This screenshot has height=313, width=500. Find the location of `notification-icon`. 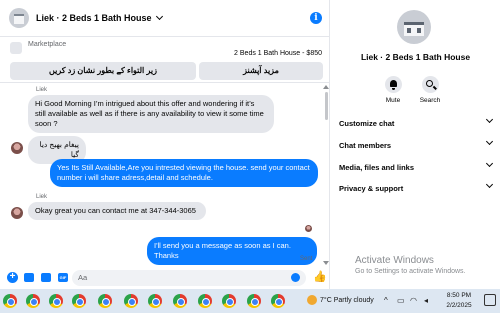

notification-icon is located at coordinates (490, 300).